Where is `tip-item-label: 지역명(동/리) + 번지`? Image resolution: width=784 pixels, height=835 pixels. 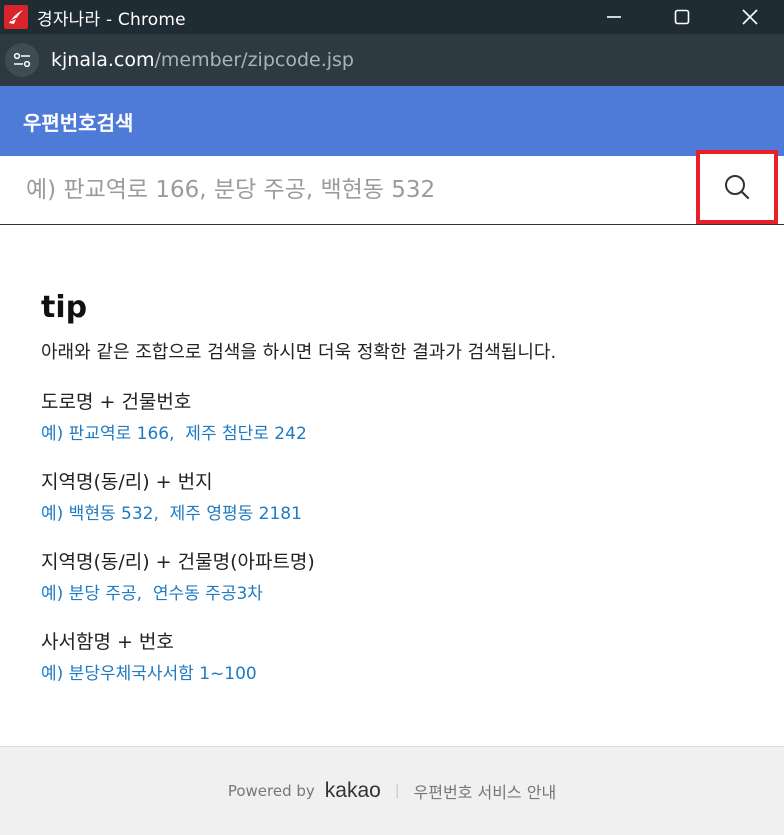 tip-item-label: 지역명(동/리) + 번지 is located at coordinates (127, 482).